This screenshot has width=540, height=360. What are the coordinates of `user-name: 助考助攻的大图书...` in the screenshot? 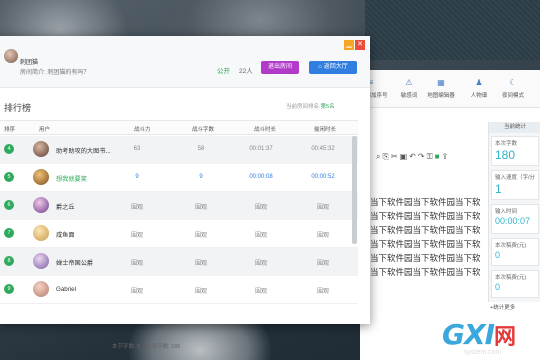 It's located at (83, 150).